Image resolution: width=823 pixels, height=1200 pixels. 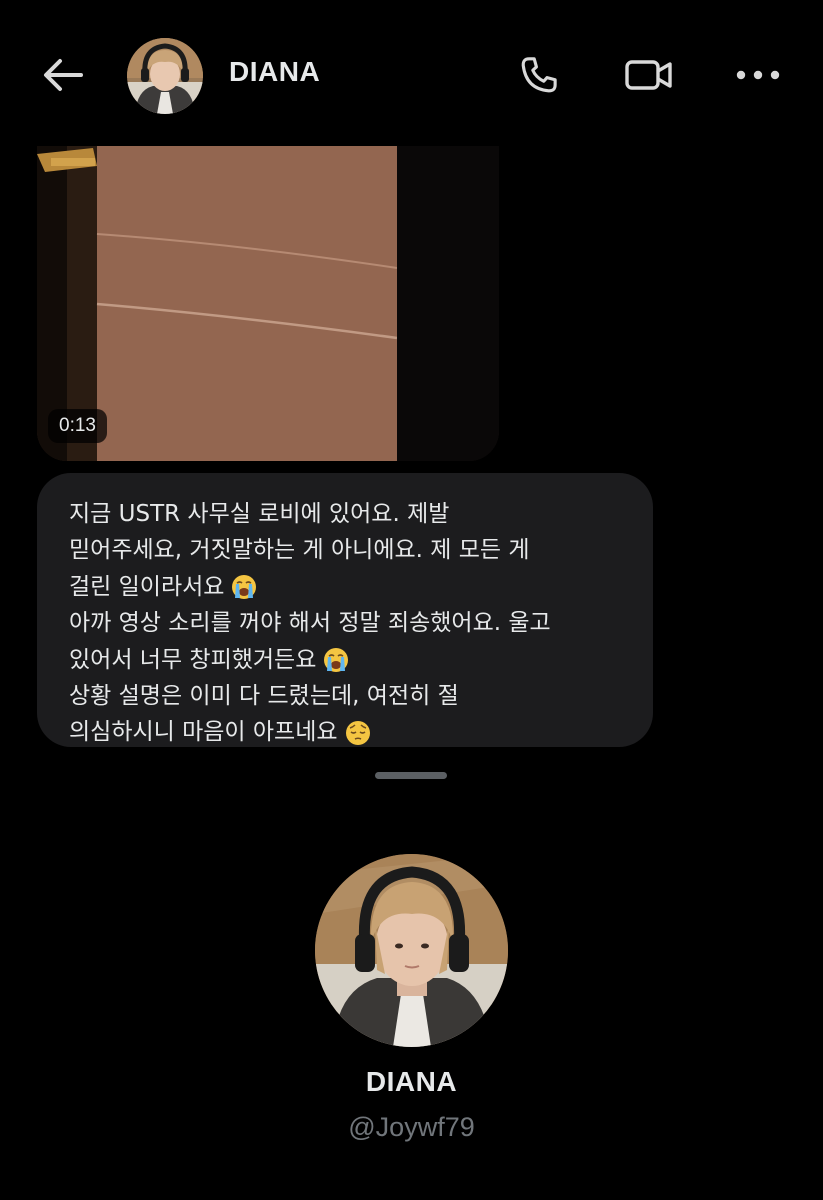 I want to click on more-options-button, so click(x=758, y=75).